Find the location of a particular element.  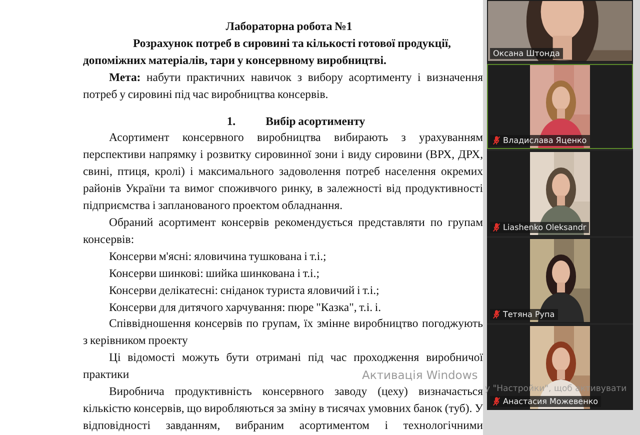

document-title: Розрахунок потреб в сировині та кількості готової продукції, is located at coordinates (292, 44).